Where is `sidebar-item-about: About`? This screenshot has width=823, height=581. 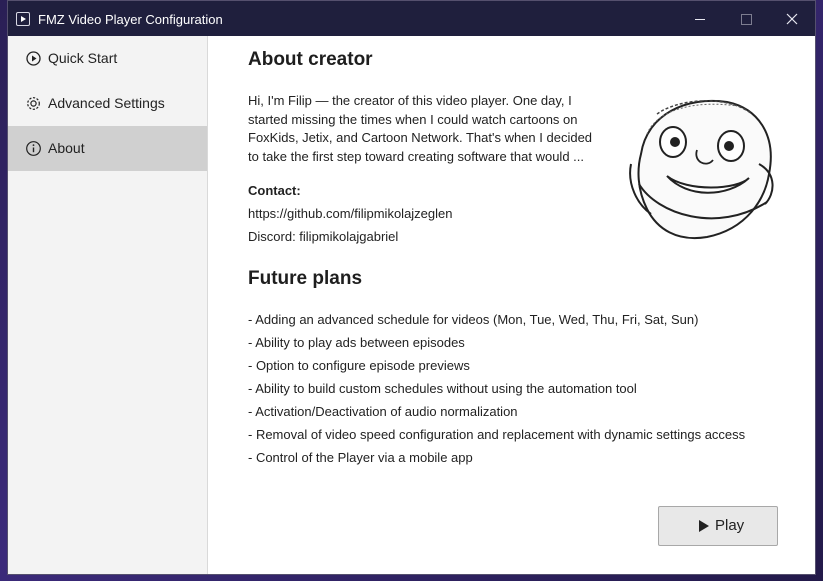
sidebar-item-about: About is located at coordinates (107, 148).